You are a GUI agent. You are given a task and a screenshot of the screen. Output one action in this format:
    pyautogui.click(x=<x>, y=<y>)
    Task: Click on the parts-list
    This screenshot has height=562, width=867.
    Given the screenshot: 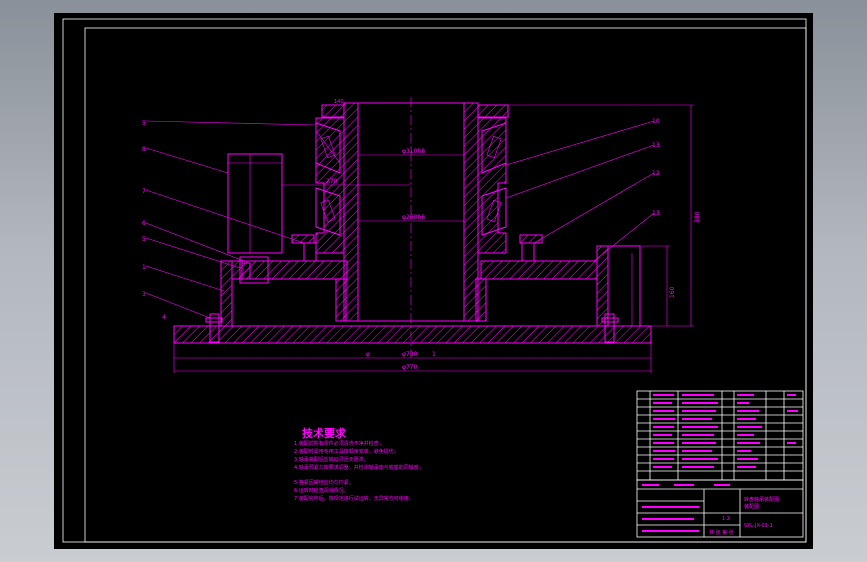 What is the action you would take?
    pyautogui.click(x=720, y=435)
    